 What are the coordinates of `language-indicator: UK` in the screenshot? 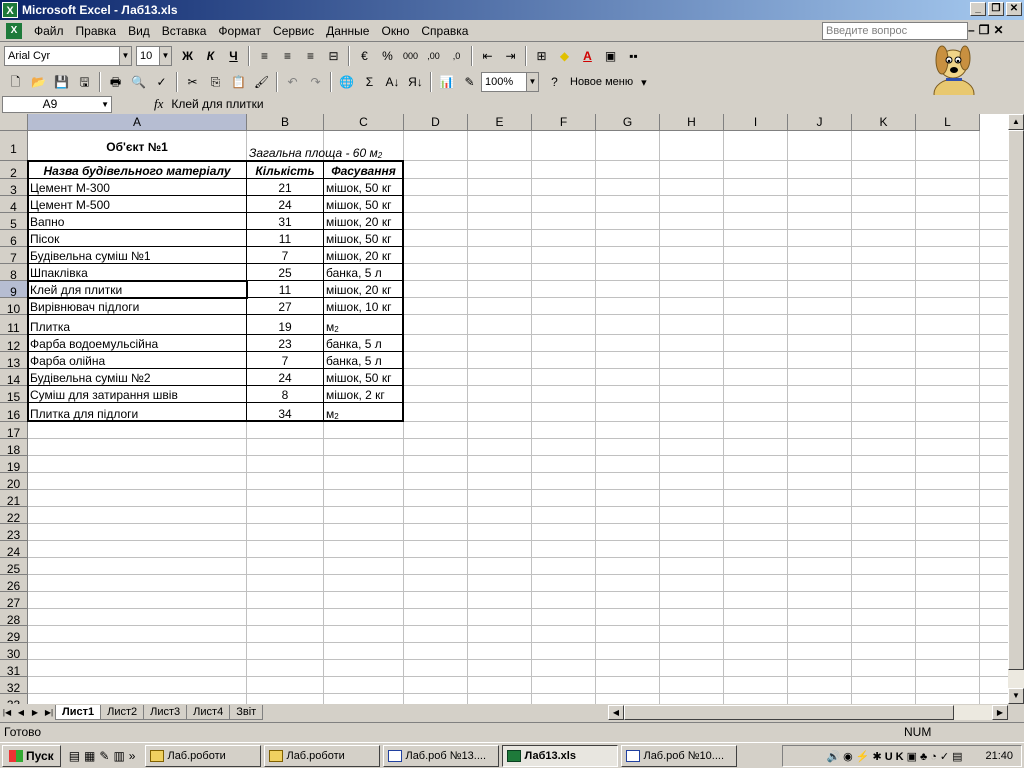 It's located at (896, 757).